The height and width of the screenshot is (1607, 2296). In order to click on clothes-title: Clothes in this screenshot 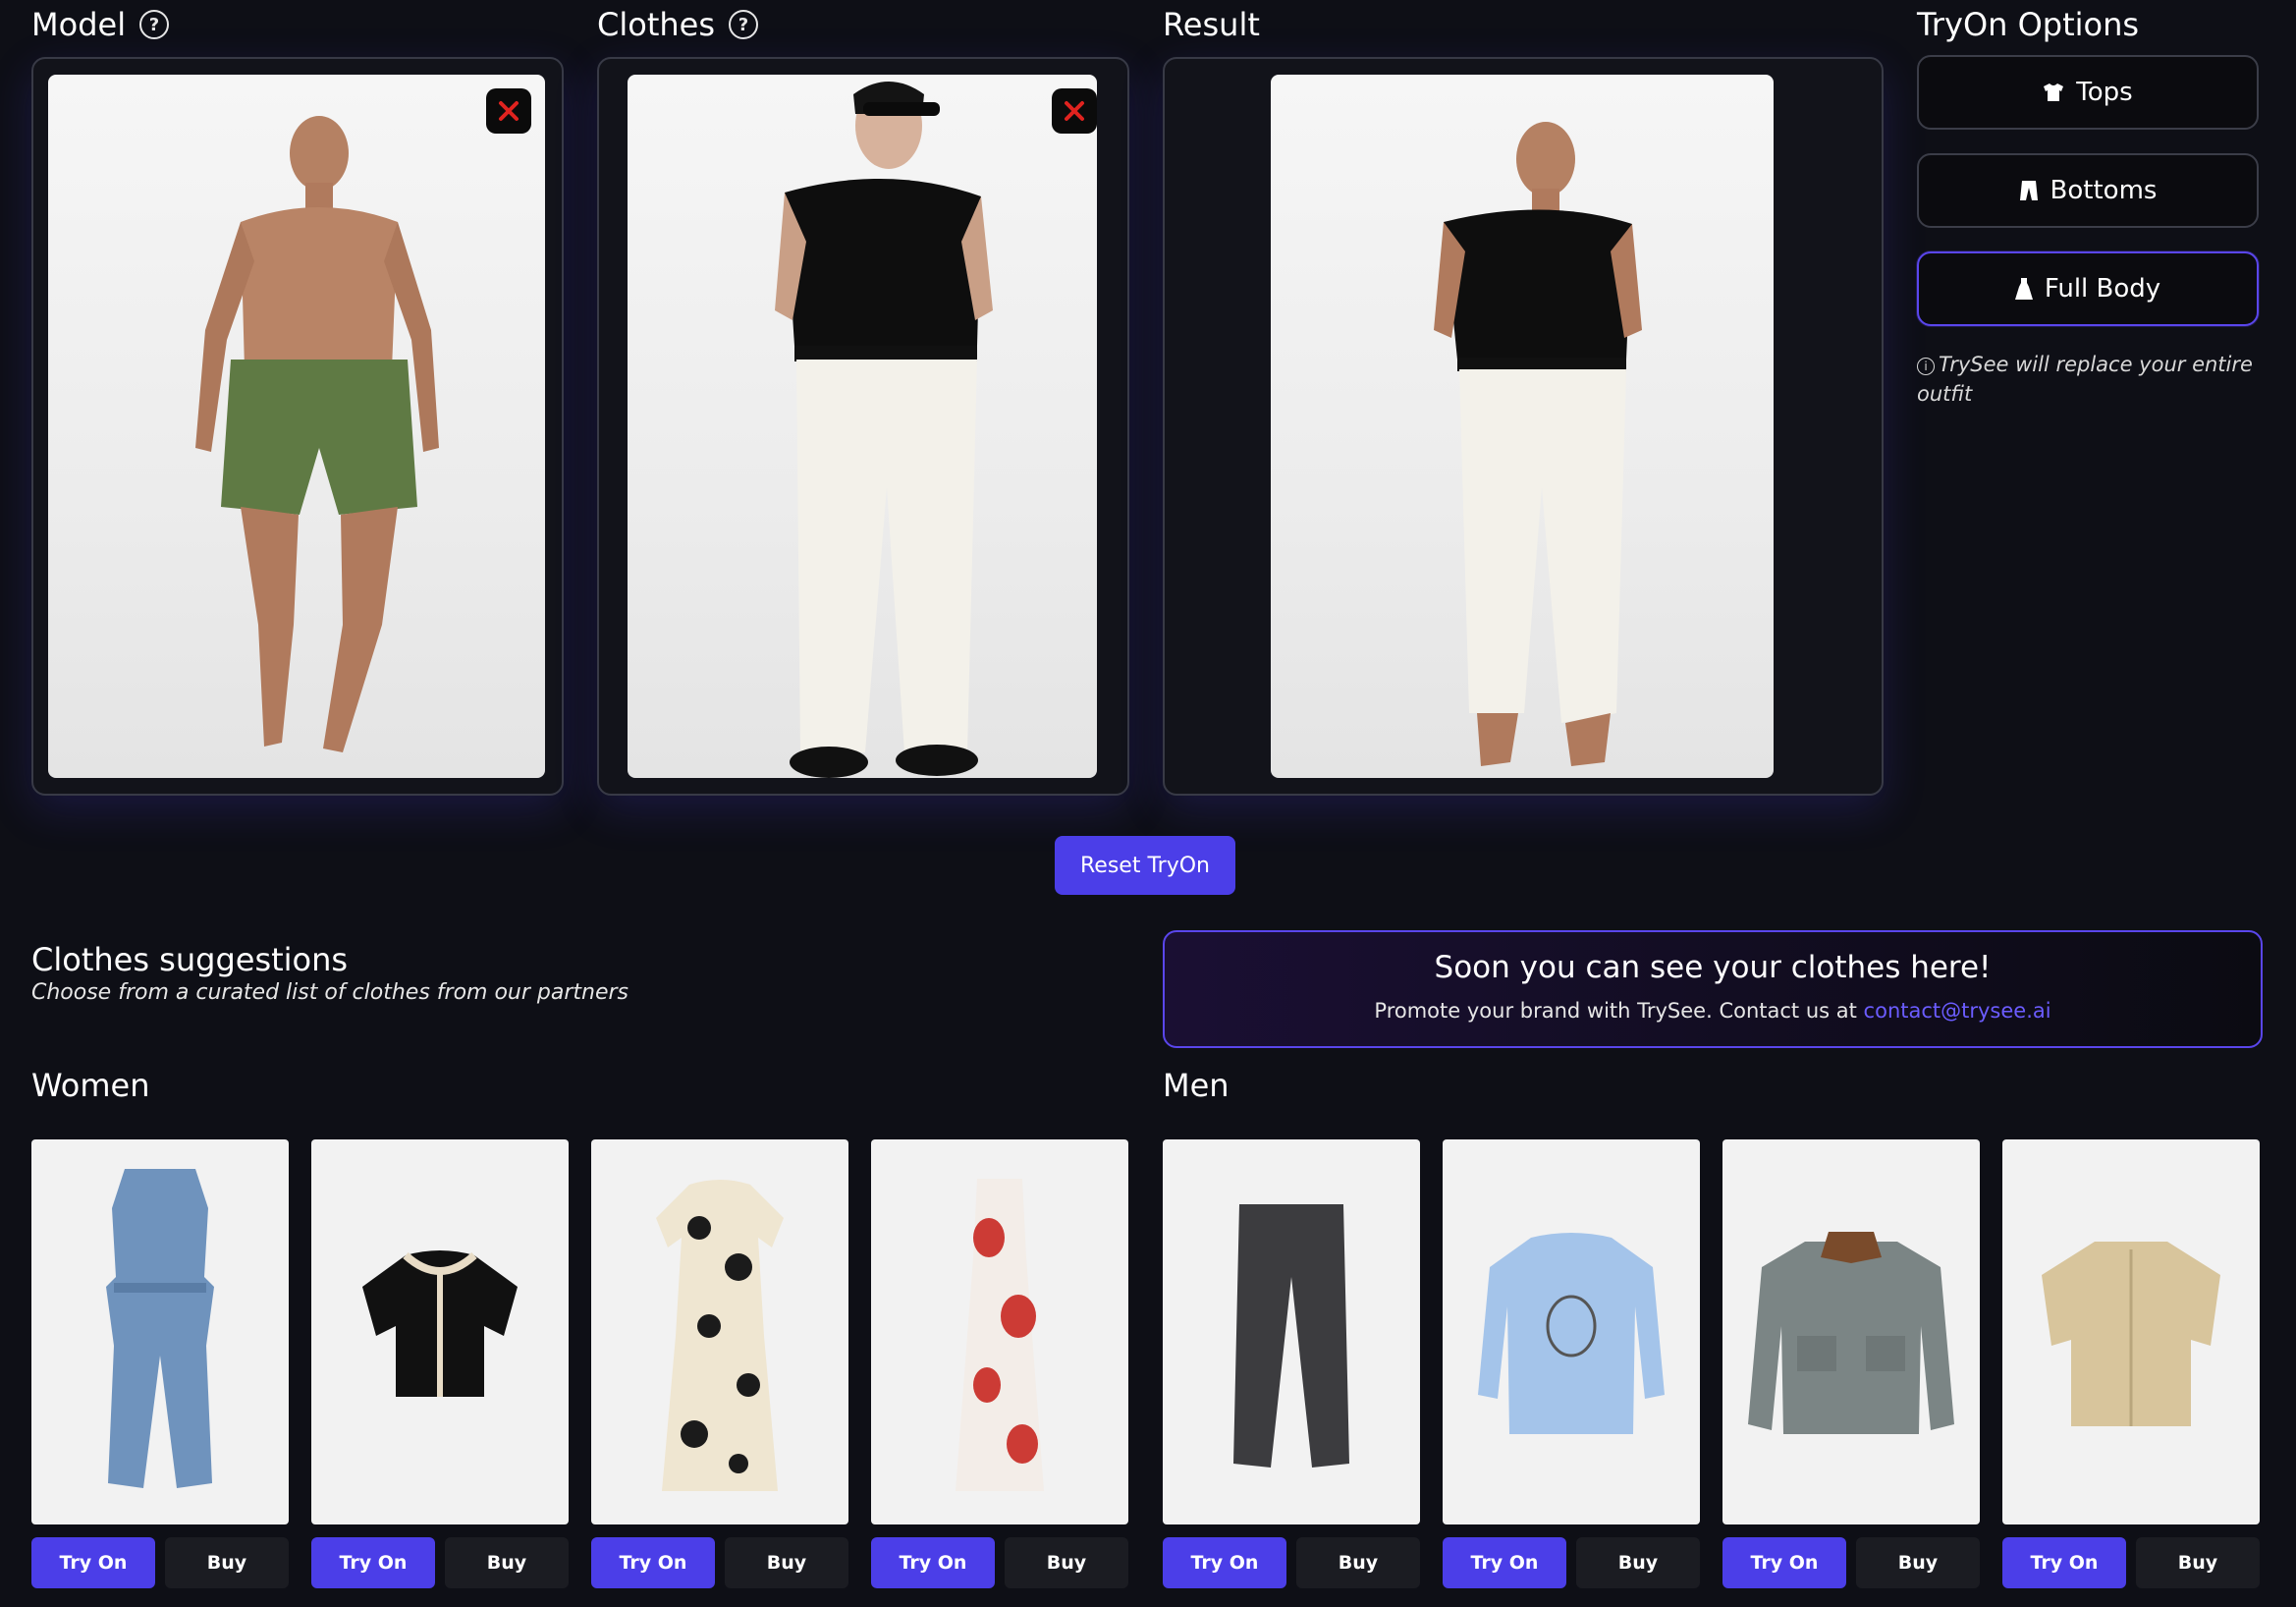, I will do `click(656, 24)`.